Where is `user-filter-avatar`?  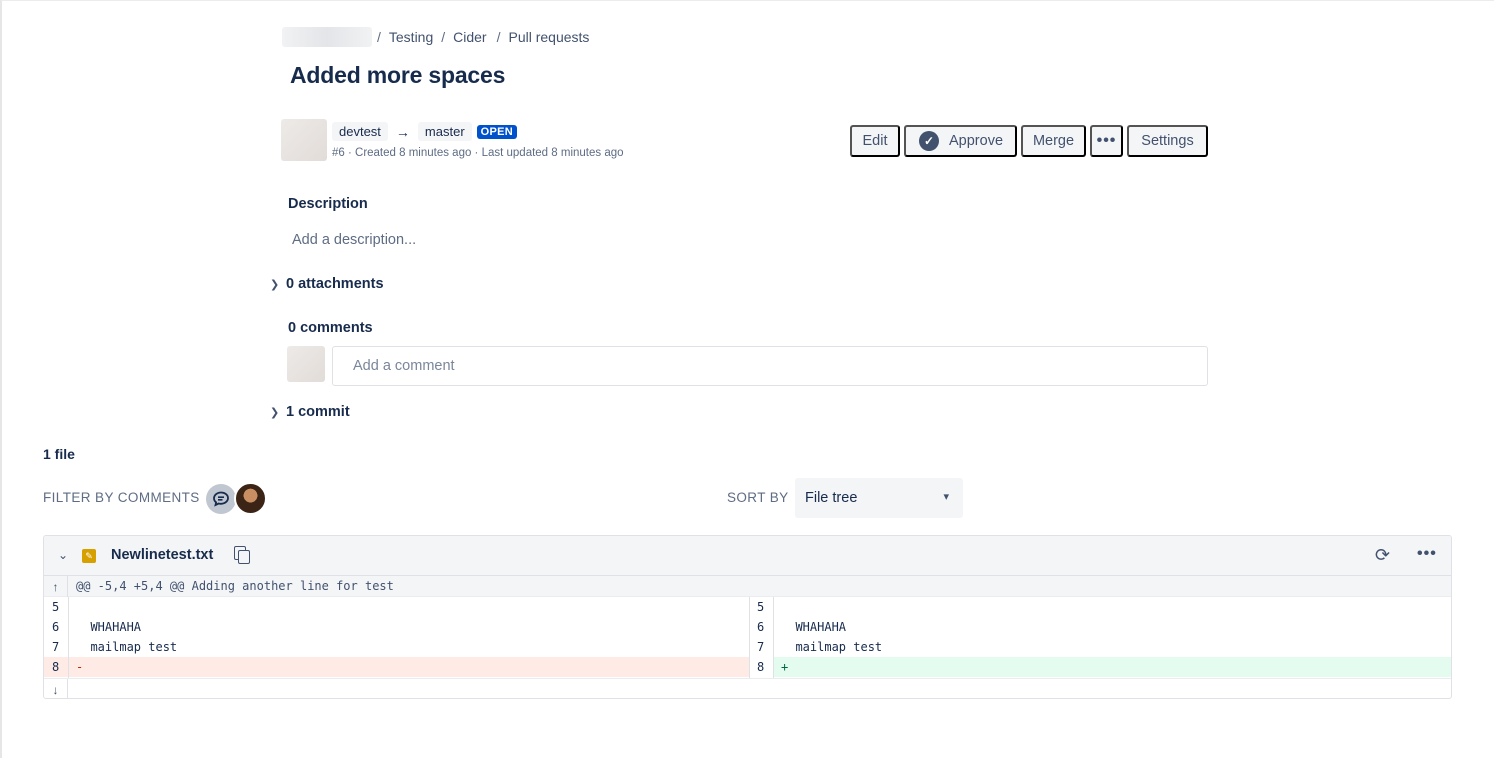
user-filter-avatar is located at coordinates (250, 498).